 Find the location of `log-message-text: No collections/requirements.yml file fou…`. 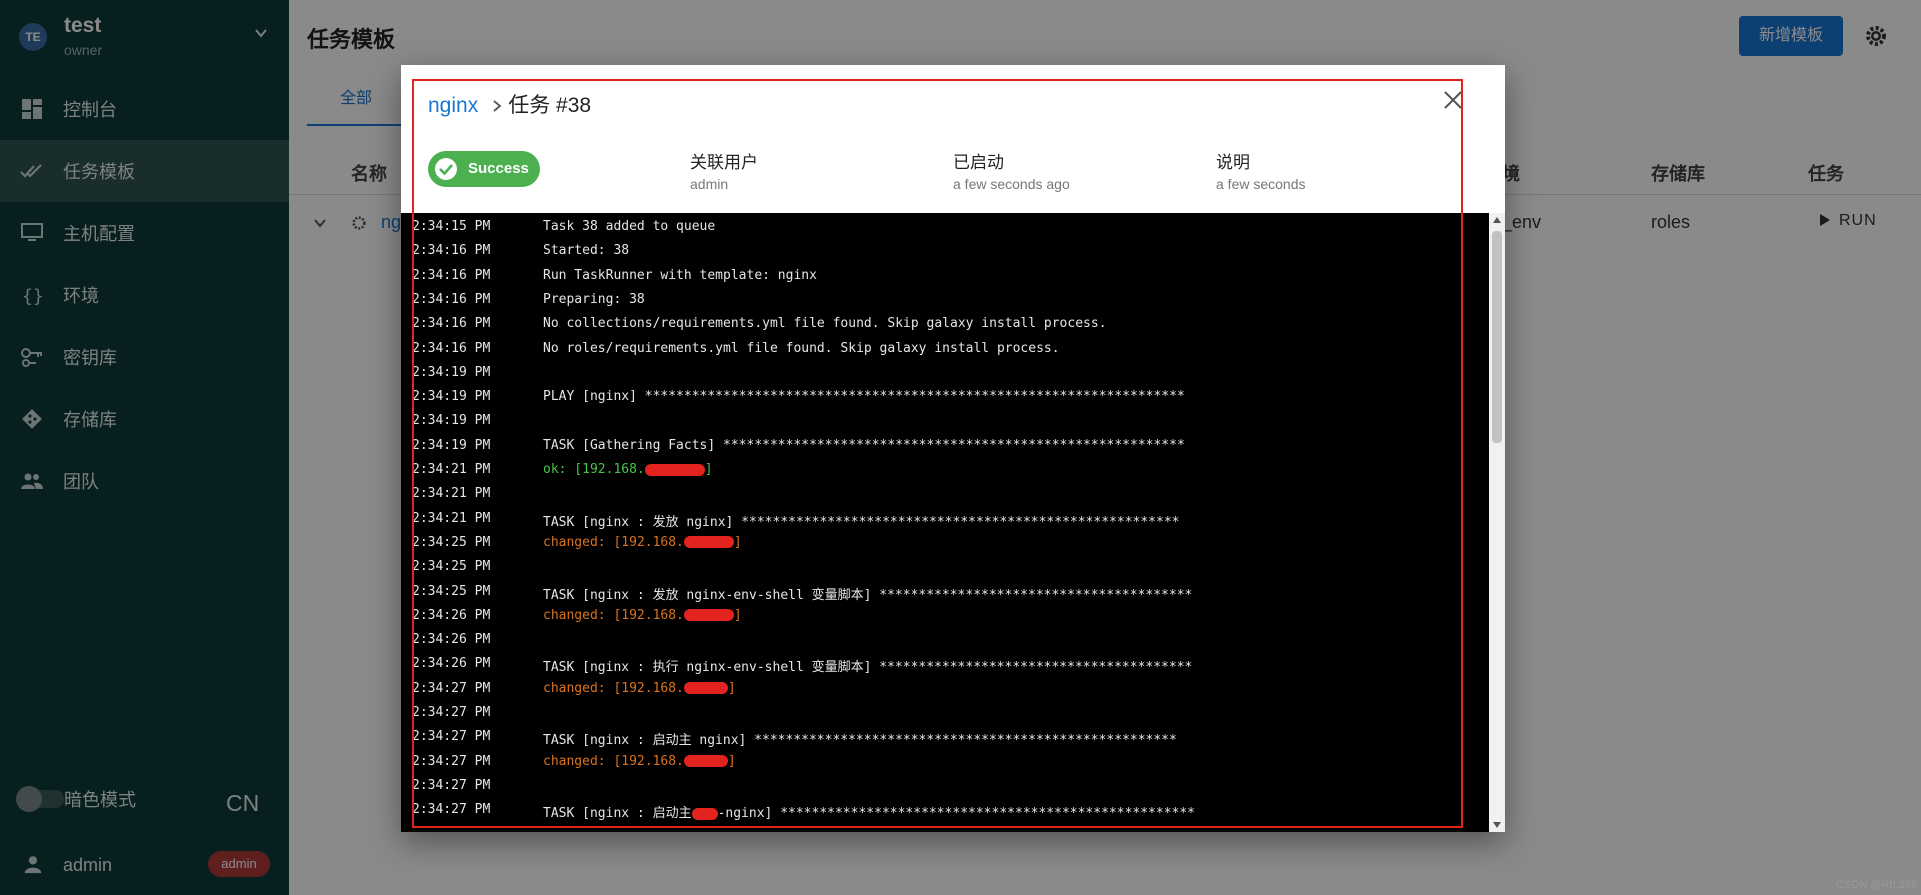

log-message-text: No collections/requirements.yml file fou… is located at coordinates (825, 324).